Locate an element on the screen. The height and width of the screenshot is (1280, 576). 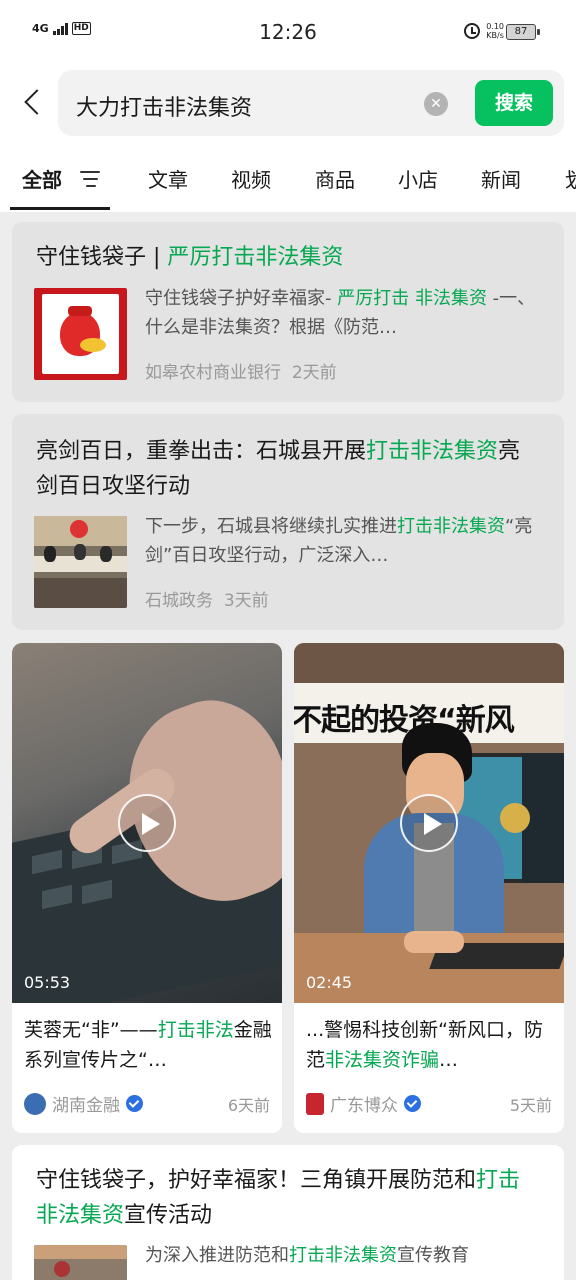
tab-shops: 小店 is located at coordinates (418, 178).